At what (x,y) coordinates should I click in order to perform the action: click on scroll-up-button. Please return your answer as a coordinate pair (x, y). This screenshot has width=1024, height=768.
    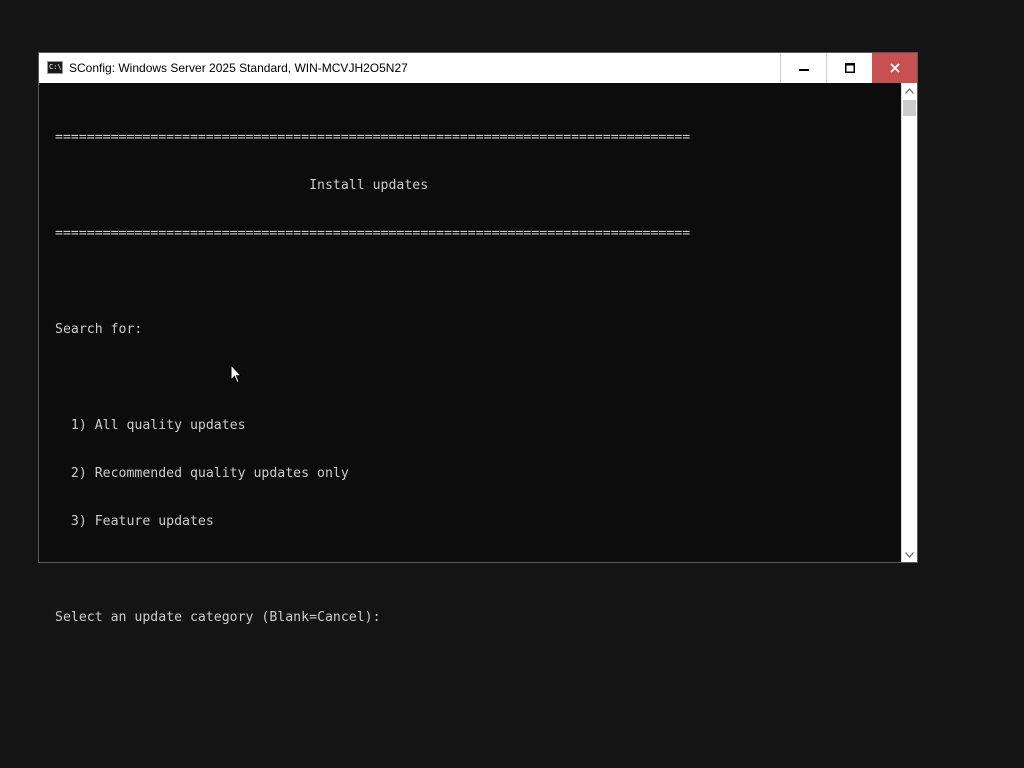
    Looking at the image, I should click on (909, 90).